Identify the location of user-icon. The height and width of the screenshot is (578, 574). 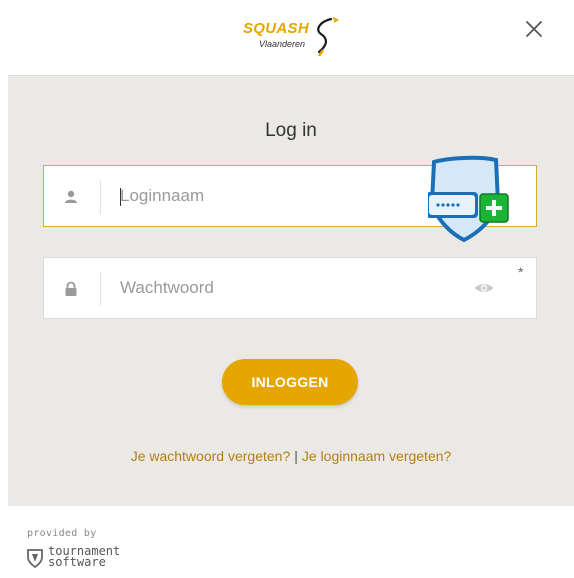
(71, 196).